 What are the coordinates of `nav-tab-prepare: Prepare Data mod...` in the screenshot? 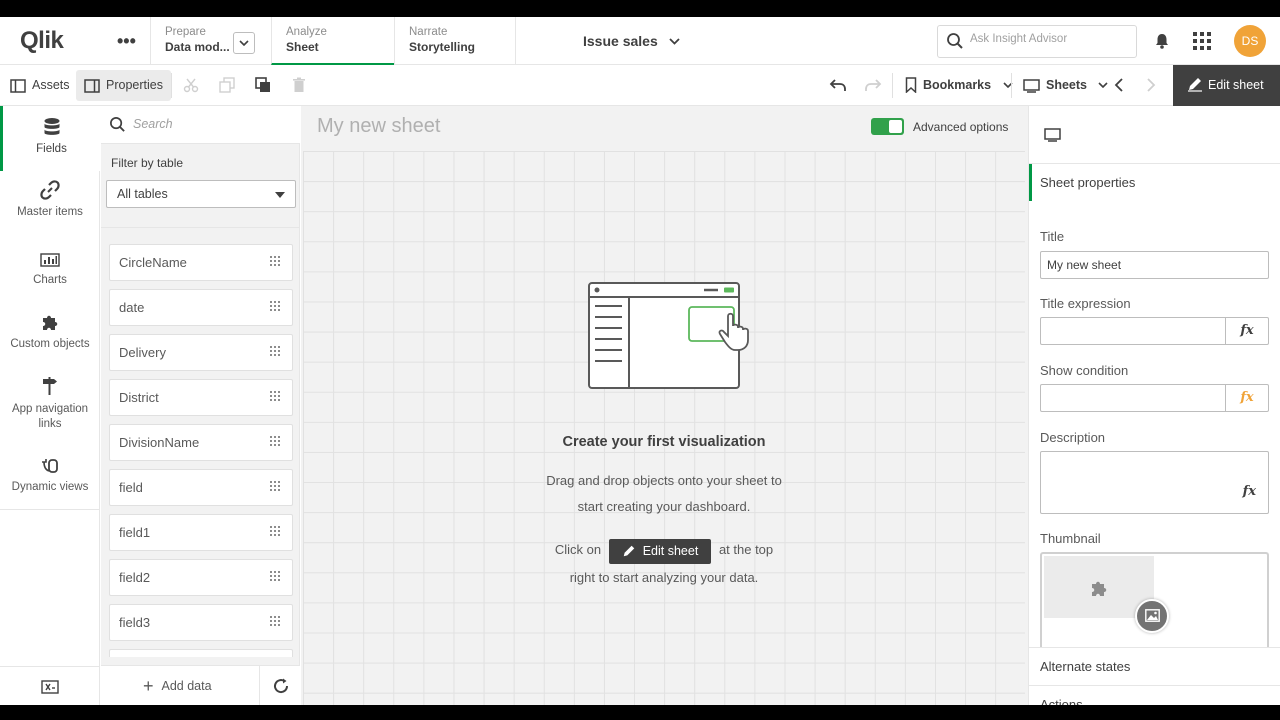 It's located at (210, 41).